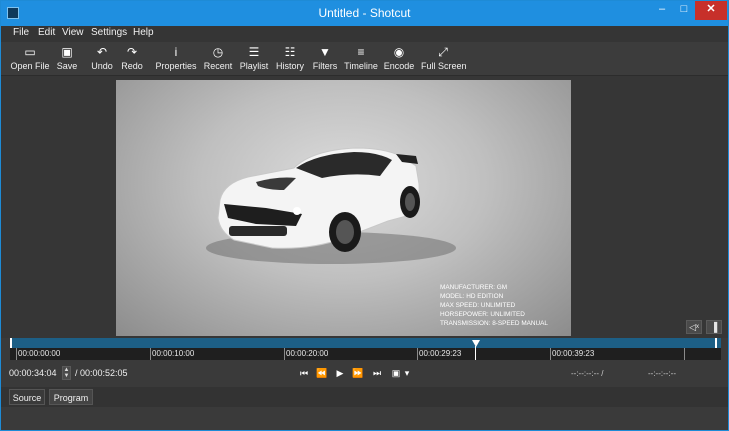 The image size is (729, 431). I want to click on history-label: History, so click(289, 66).